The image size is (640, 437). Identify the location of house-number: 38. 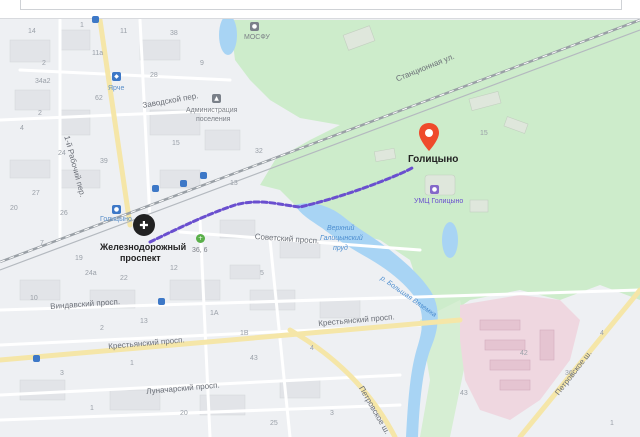
(174, 33).